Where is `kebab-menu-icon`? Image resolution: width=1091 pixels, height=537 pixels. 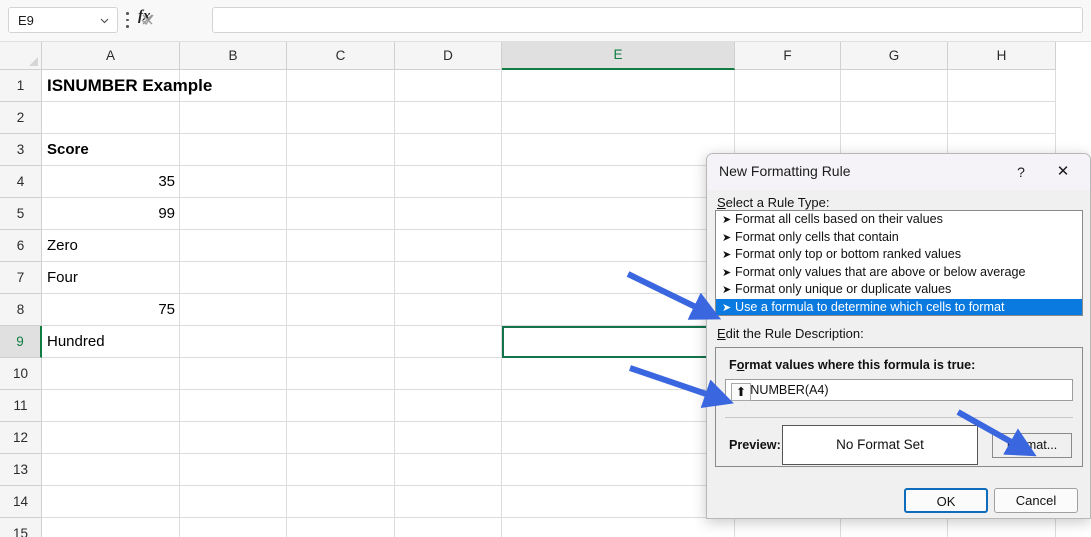
kebab-menu-icon is located at coordinates (128, 20).